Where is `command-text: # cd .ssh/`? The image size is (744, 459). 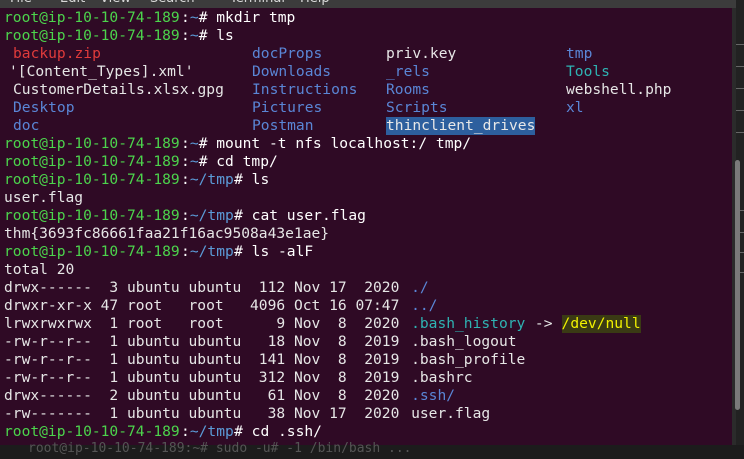 command-text: # cd .ssh/ is located at coordinates (278, 431).